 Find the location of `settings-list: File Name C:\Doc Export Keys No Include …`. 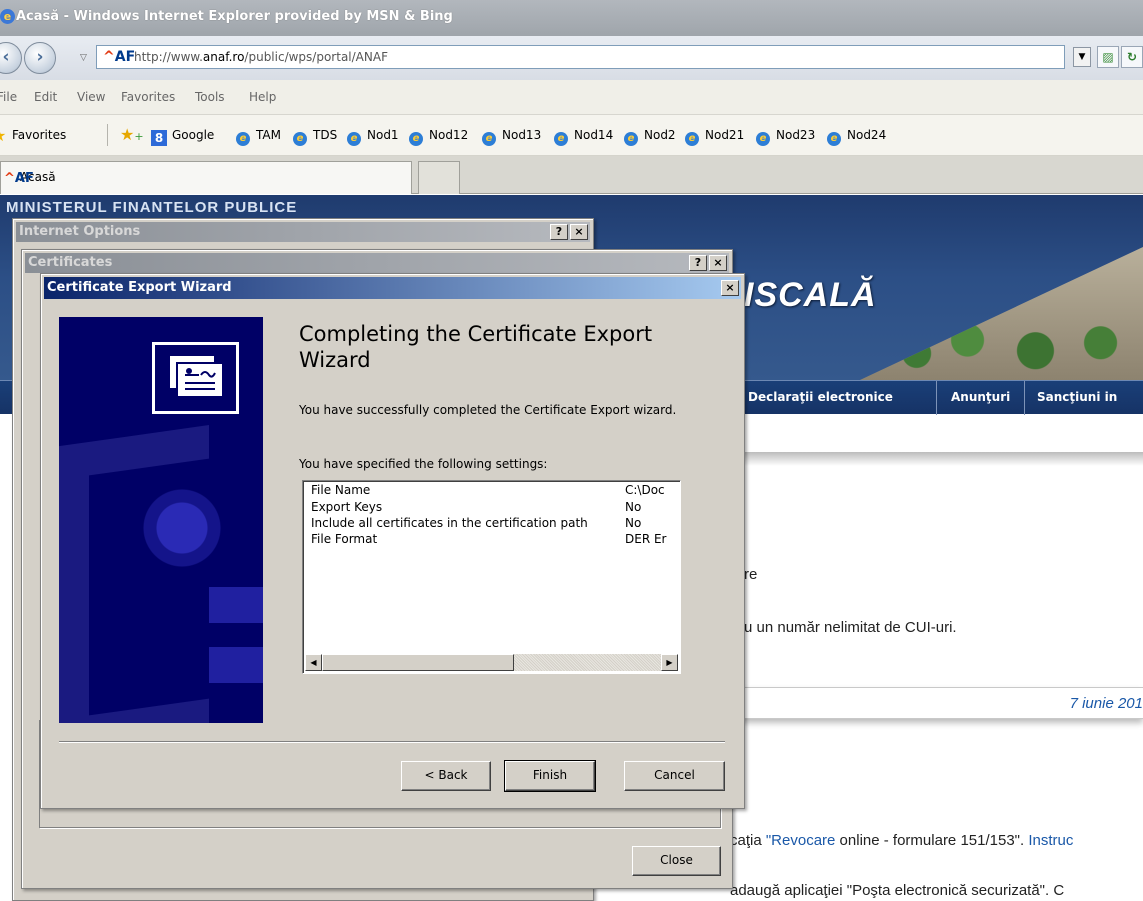

settings-list: File Name C:\Doc Export Keys No Include … is located at coordinates (491, 577).